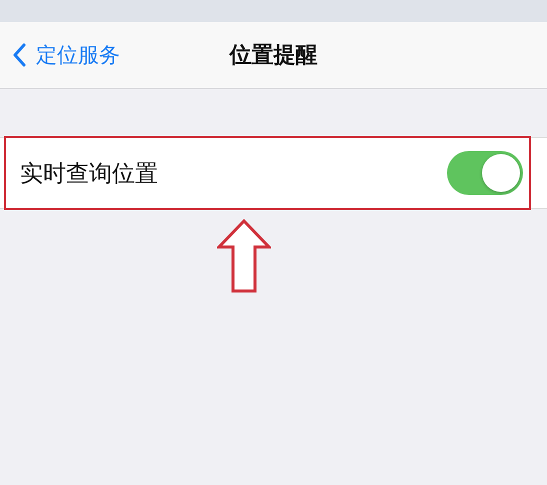  What do you see at coordinates (274, 56) in the screenshot?
I see `screen-title: 位置提醒` at bounding box center [274, 56].